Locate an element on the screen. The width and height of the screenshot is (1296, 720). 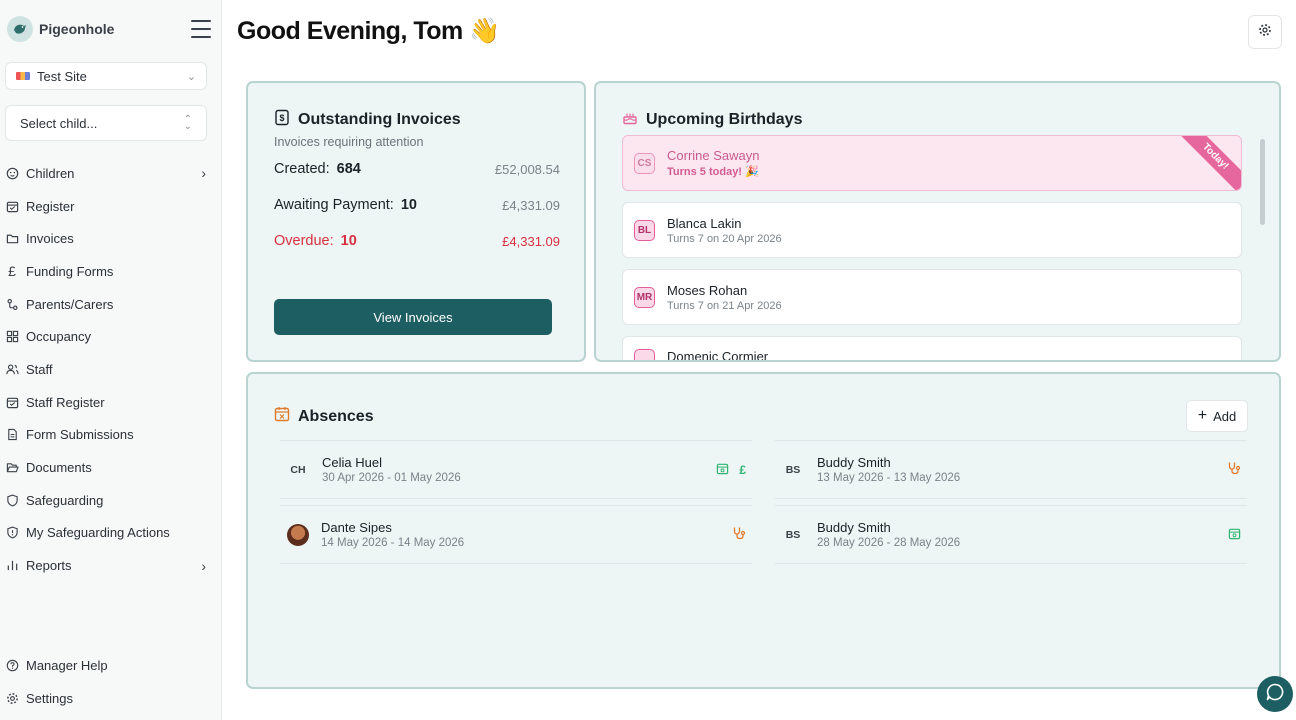
birthday-detail: Turns 7 on 21 Apr 2026 is located at coordinates (724, 305).